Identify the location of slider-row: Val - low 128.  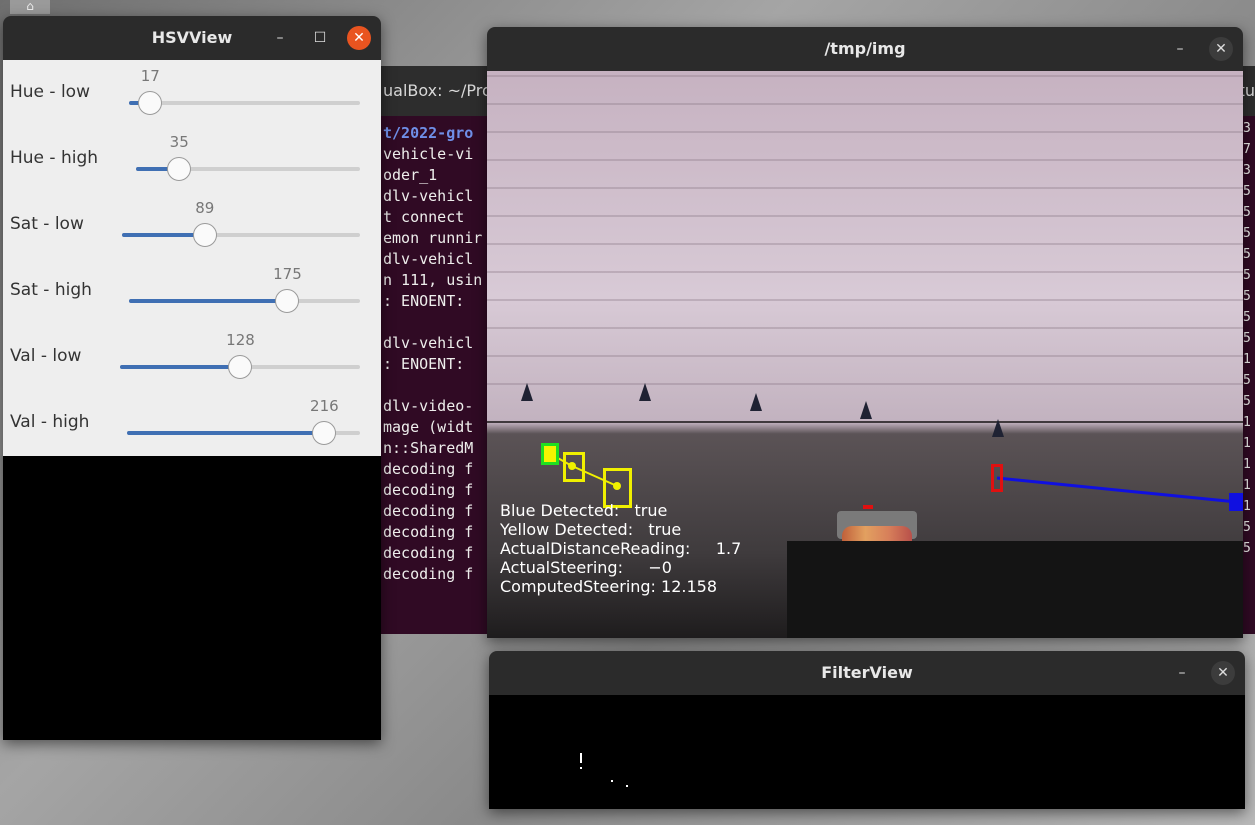
(192, 357).